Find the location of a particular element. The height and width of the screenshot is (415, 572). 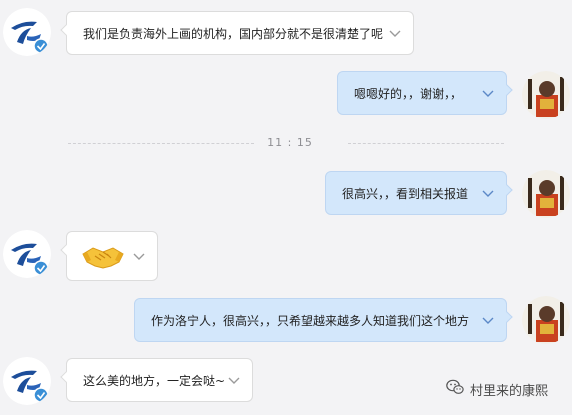

message-bubble-incoming: 我们是负责海外上画的机构，国内部分就不是很清楚了呢 is located at coordinates (237, 33).